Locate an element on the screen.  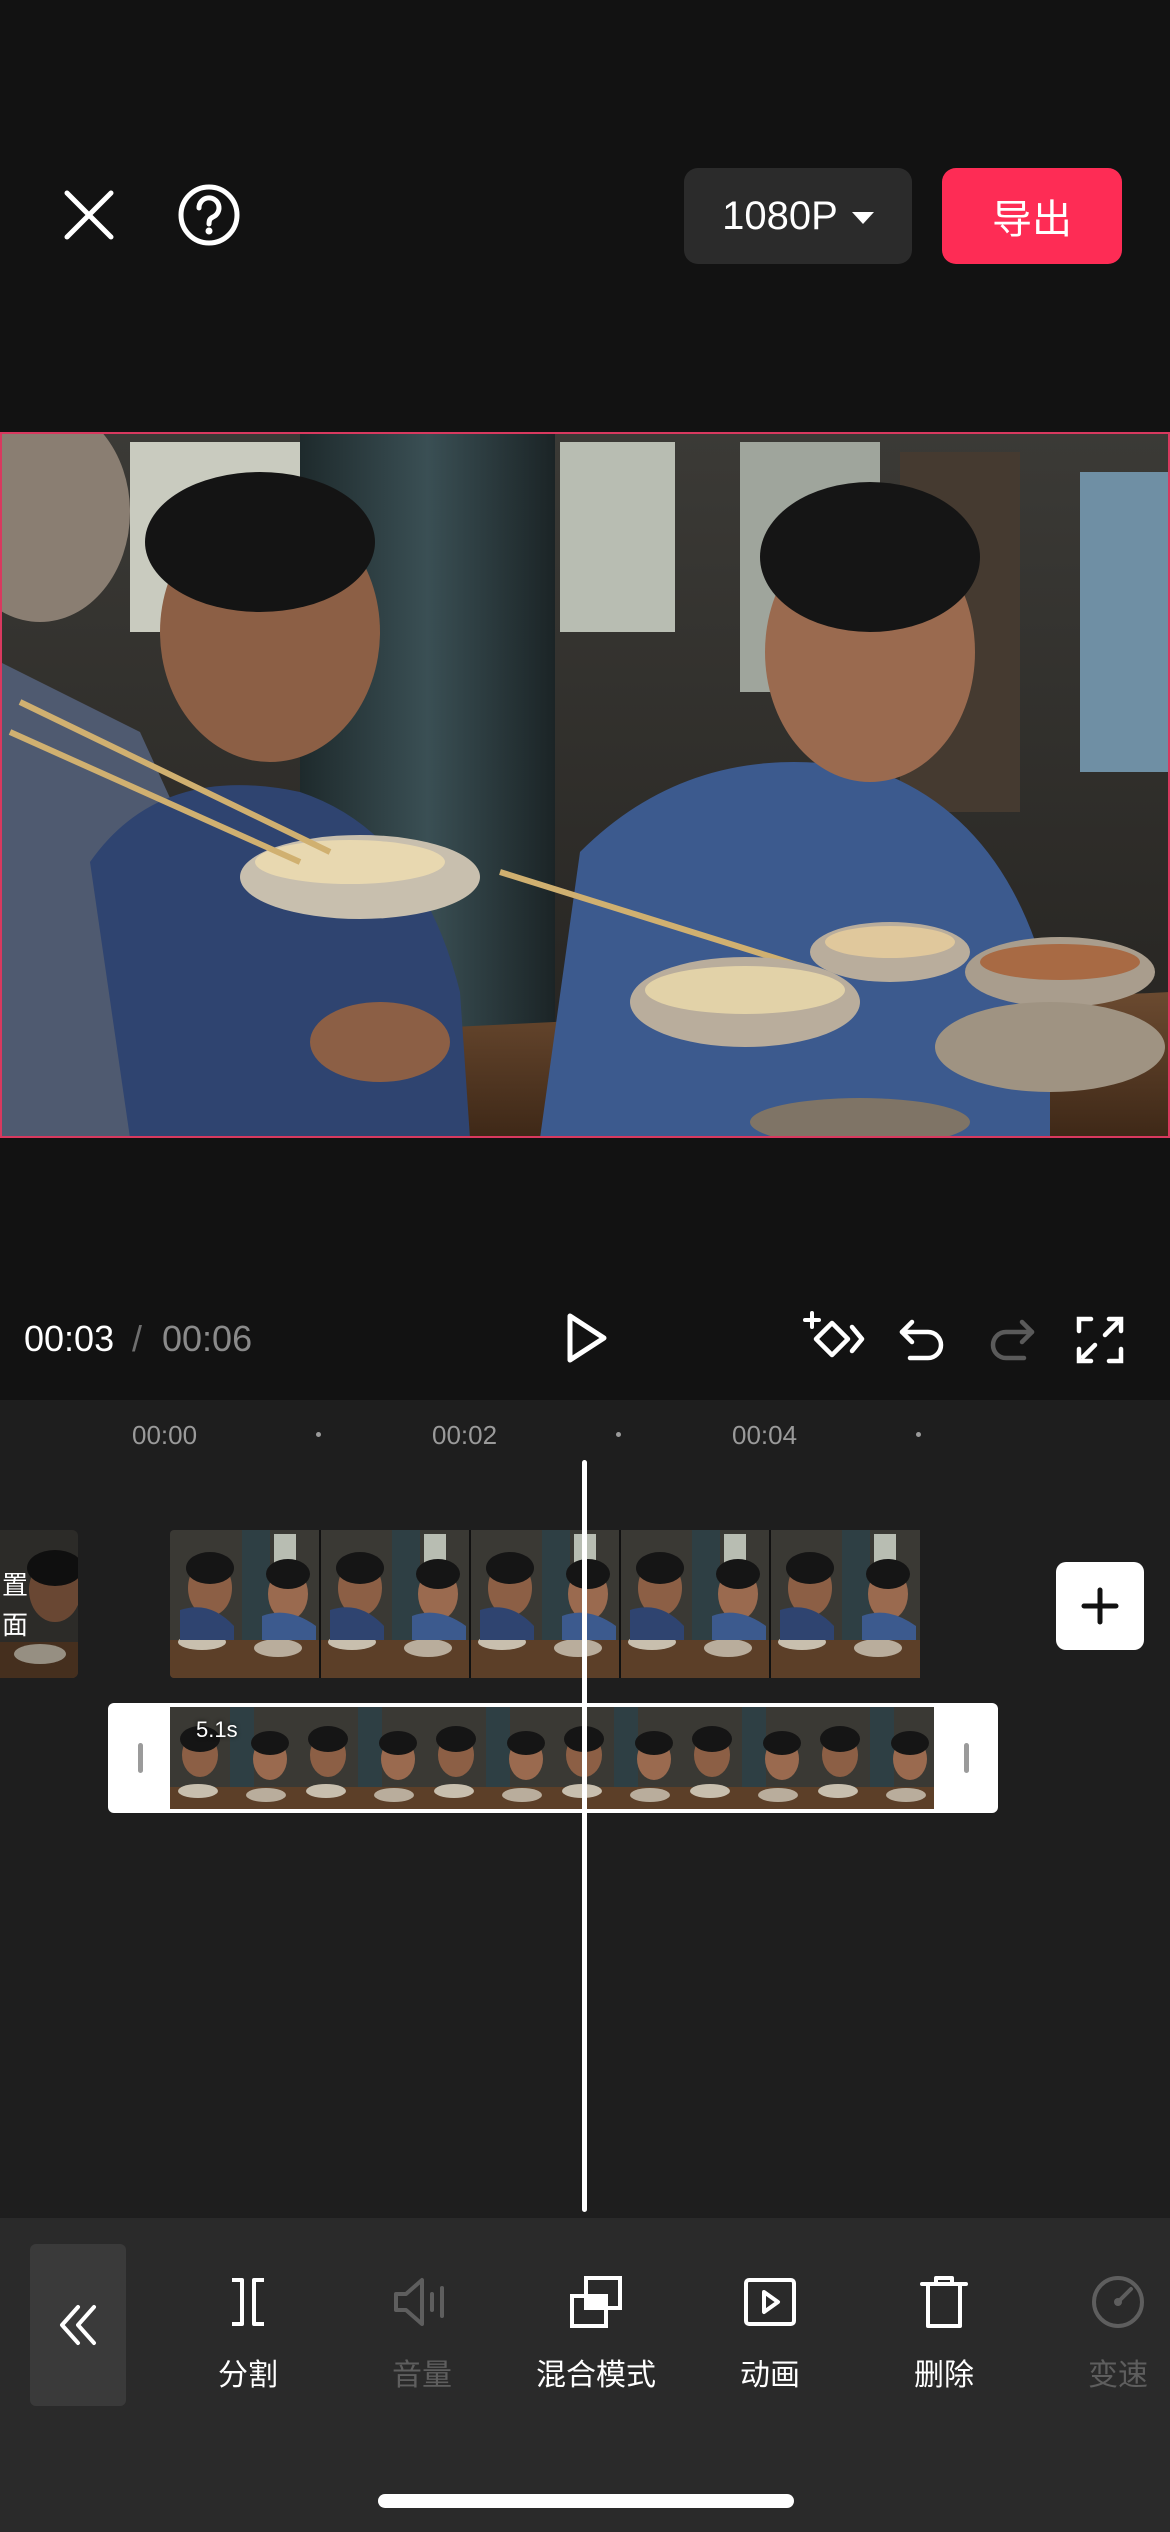
current-time: 00:03 is located at coordinates (69, 1338).